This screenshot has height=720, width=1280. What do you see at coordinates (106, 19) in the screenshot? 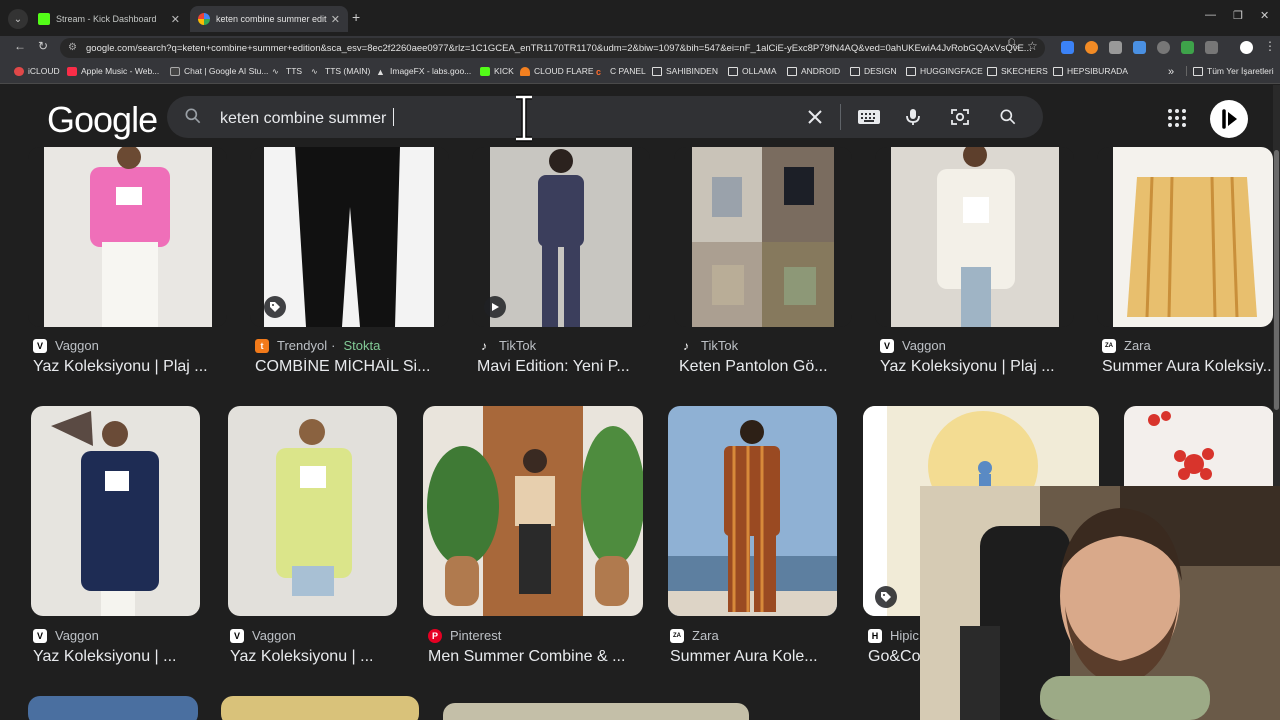
I see `tab-title: Stream - Kick Dashboard` at bounding box center [106, 19].